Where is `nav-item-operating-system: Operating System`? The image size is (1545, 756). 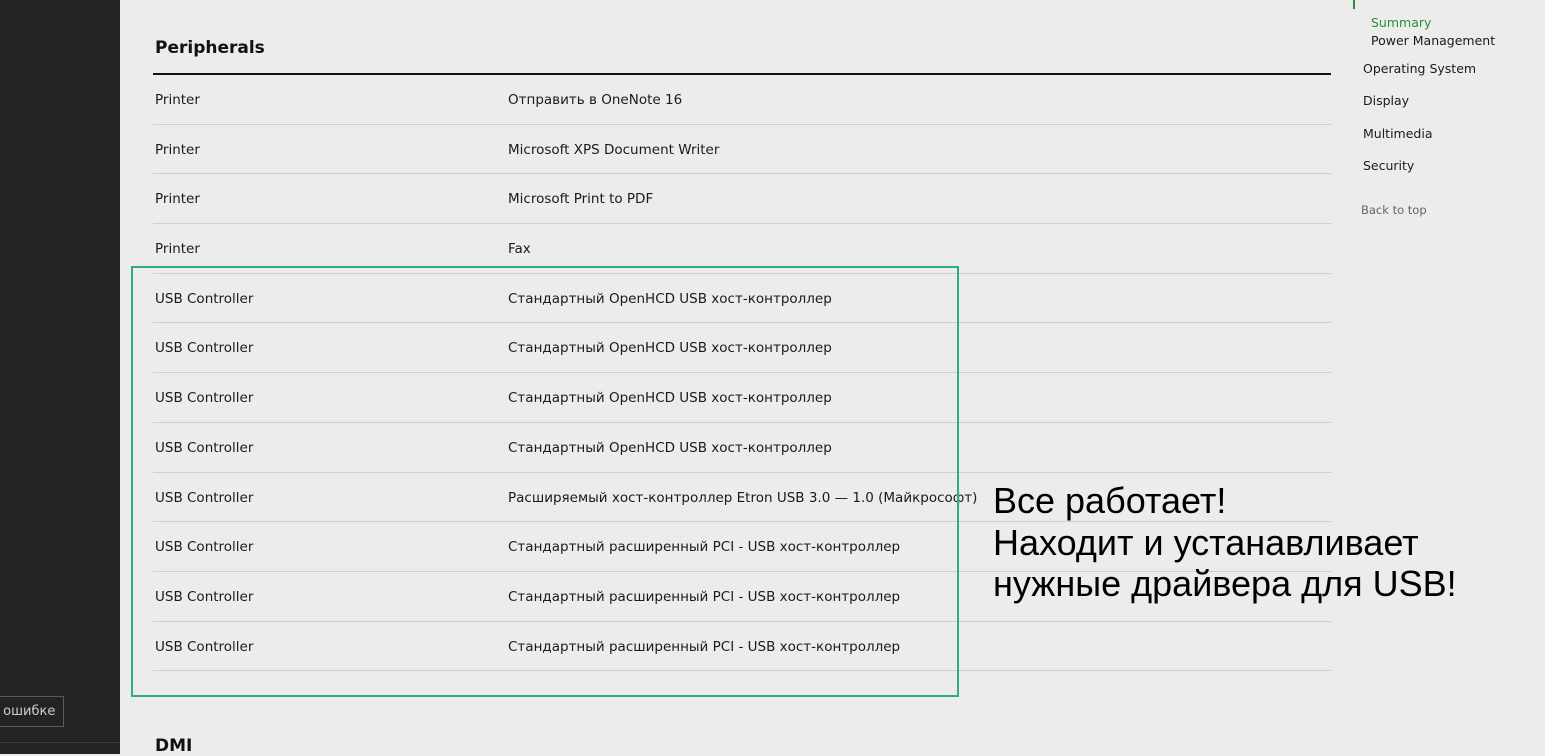
nav-item-operating-system: Operating System is located at coordinates (1419, 68).